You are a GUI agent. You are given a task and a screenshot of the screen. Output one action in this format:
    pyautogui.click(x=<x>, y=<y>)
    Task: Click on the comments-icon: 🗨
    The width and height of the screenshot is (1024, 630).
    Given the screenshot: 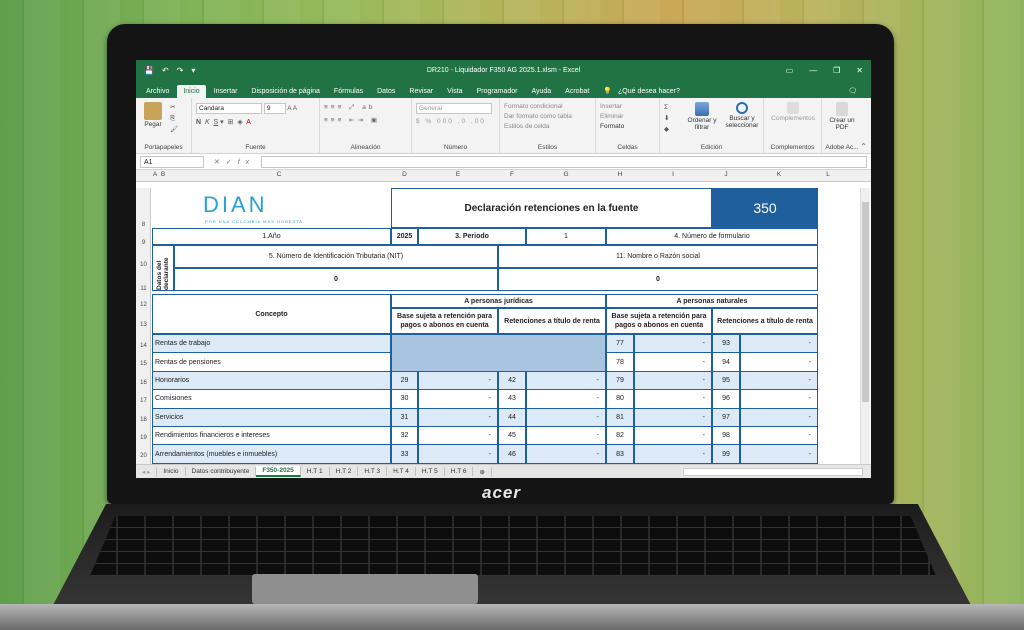 What is the action you would take?
    pyautogui.click(x=852, y=91)
    